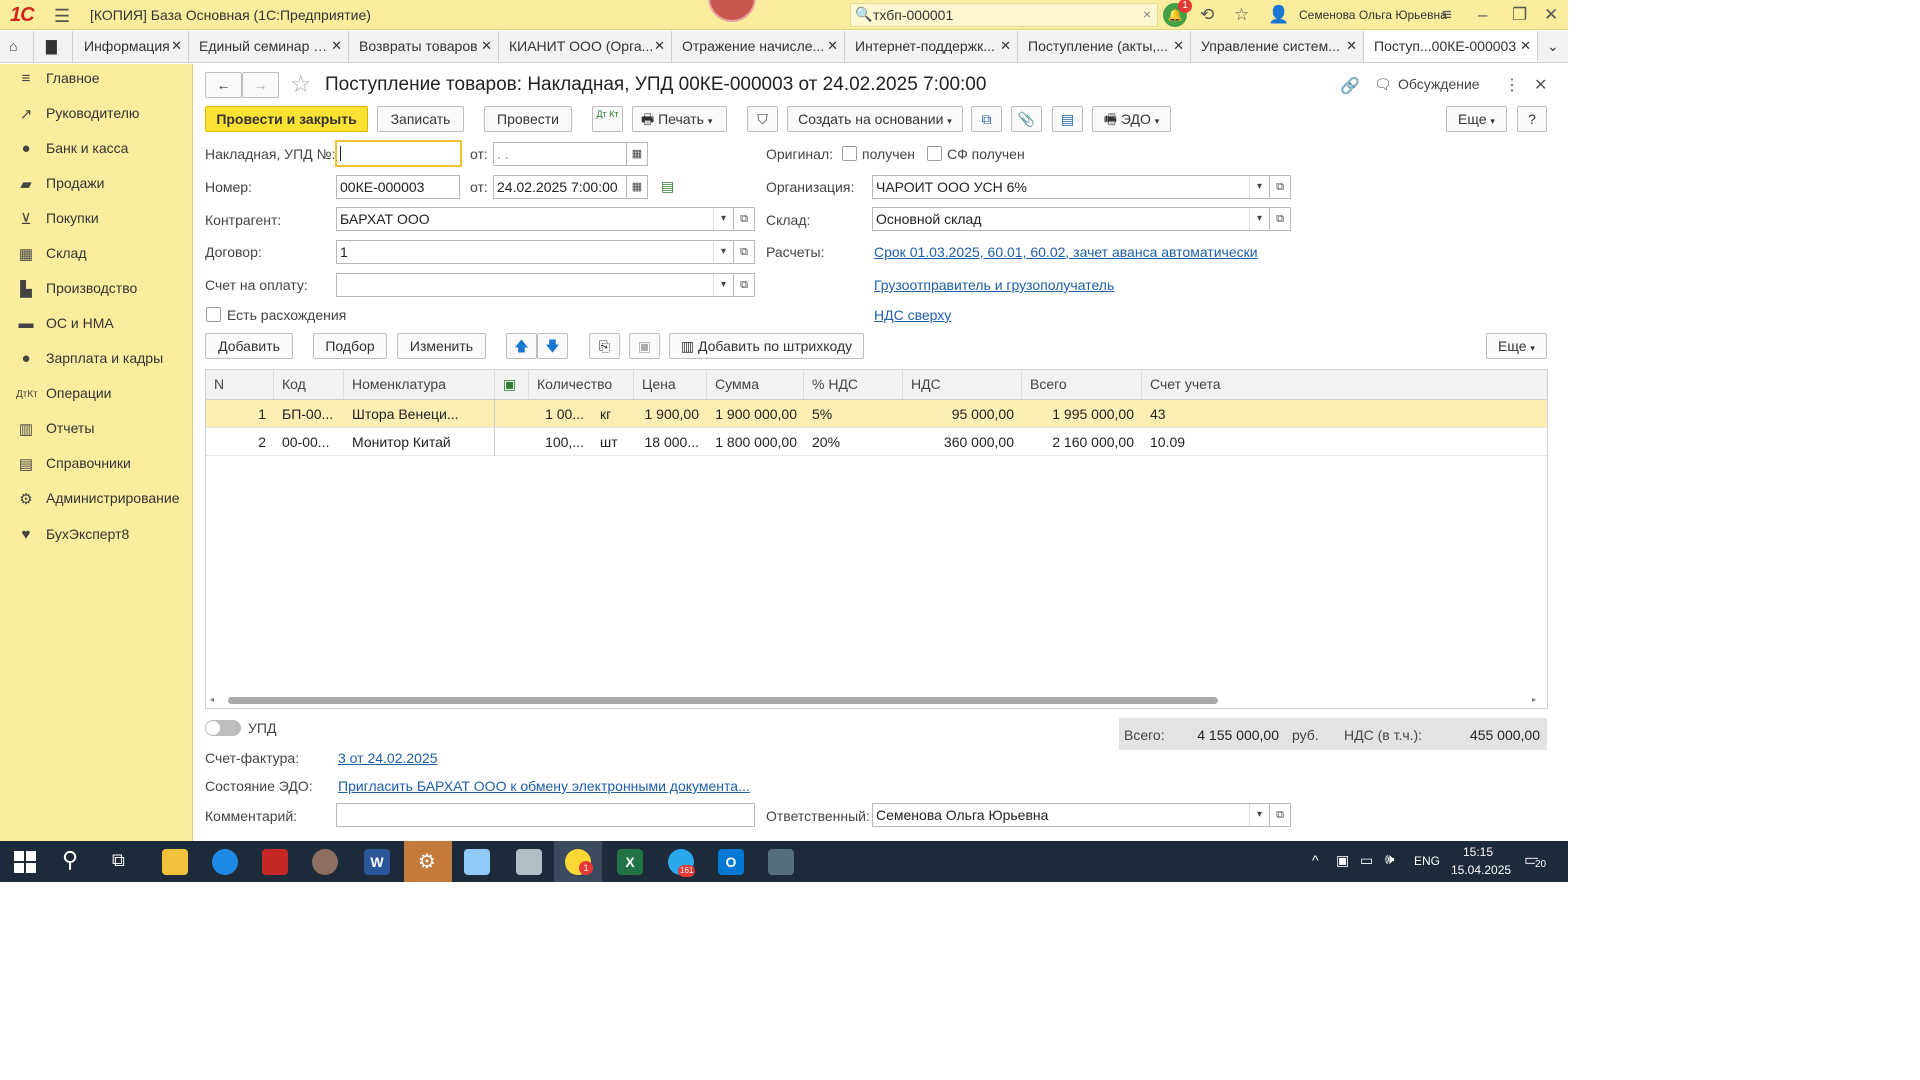 The height and width of the screenshot is (1080, 1920). What do you see at coordinates (521, 346) in the screenshot?
I see `move-up-button: 🡅` at bounding box center [521, 346].